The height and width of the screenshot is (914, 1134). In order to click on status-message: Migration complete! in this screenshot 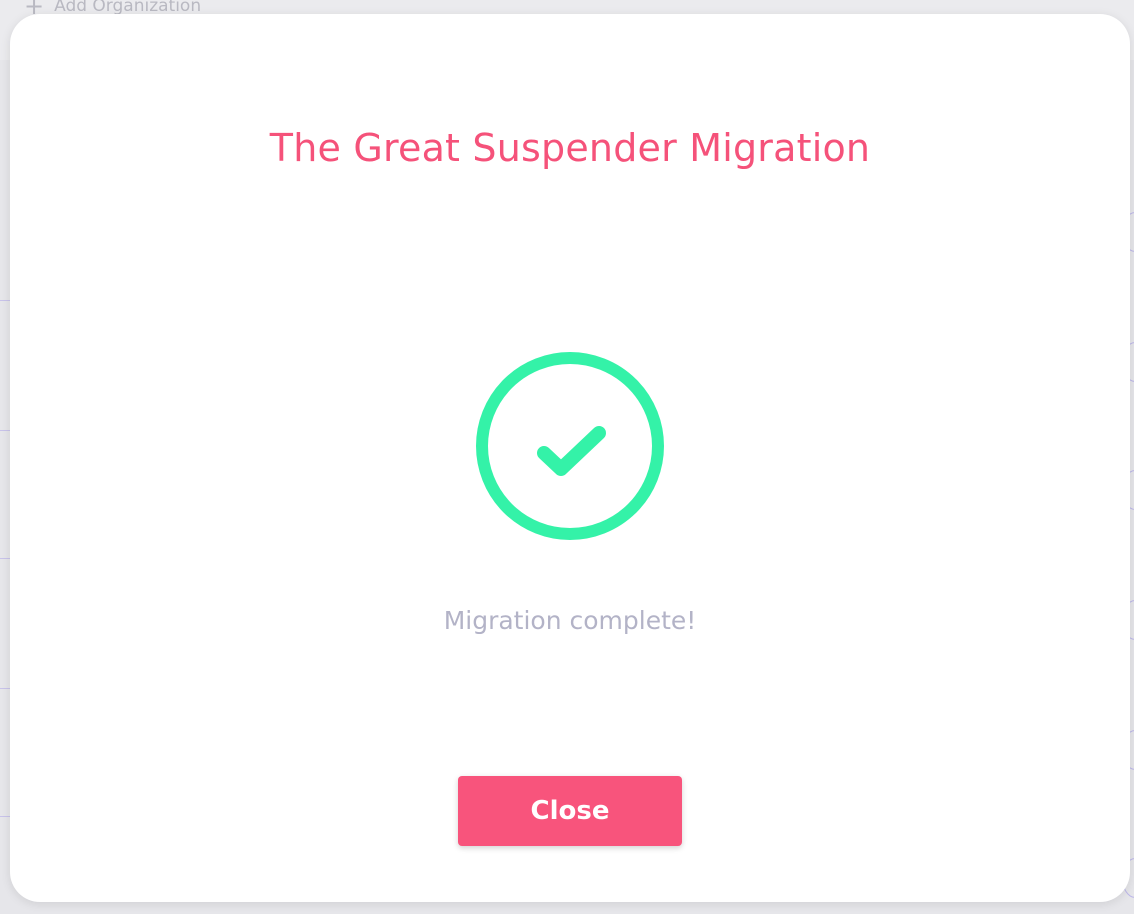, I will do `click(570, 620)`.